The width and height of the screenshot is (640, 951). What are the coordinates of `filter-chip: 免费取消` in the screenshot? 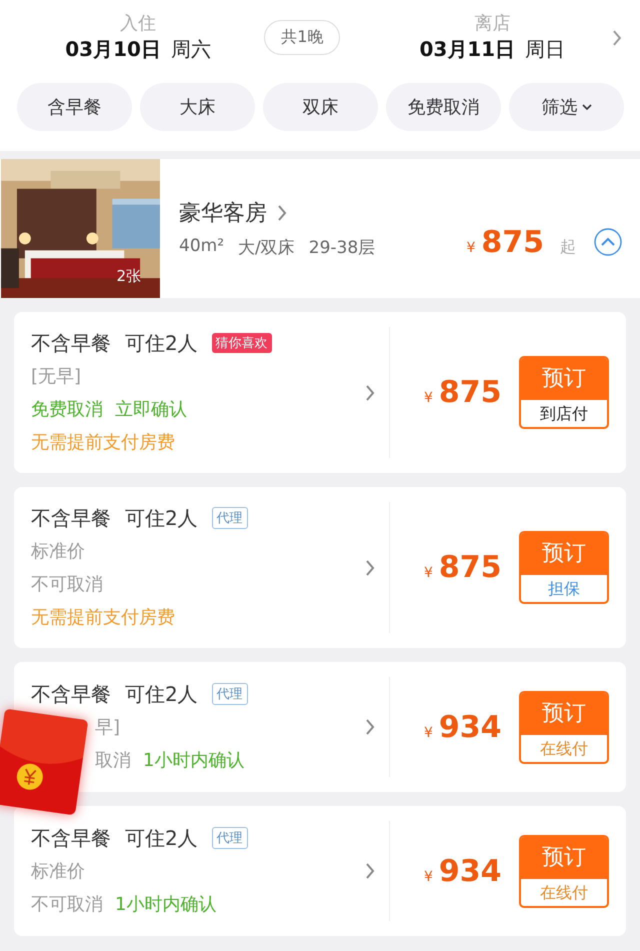 It's located at (443, 107).